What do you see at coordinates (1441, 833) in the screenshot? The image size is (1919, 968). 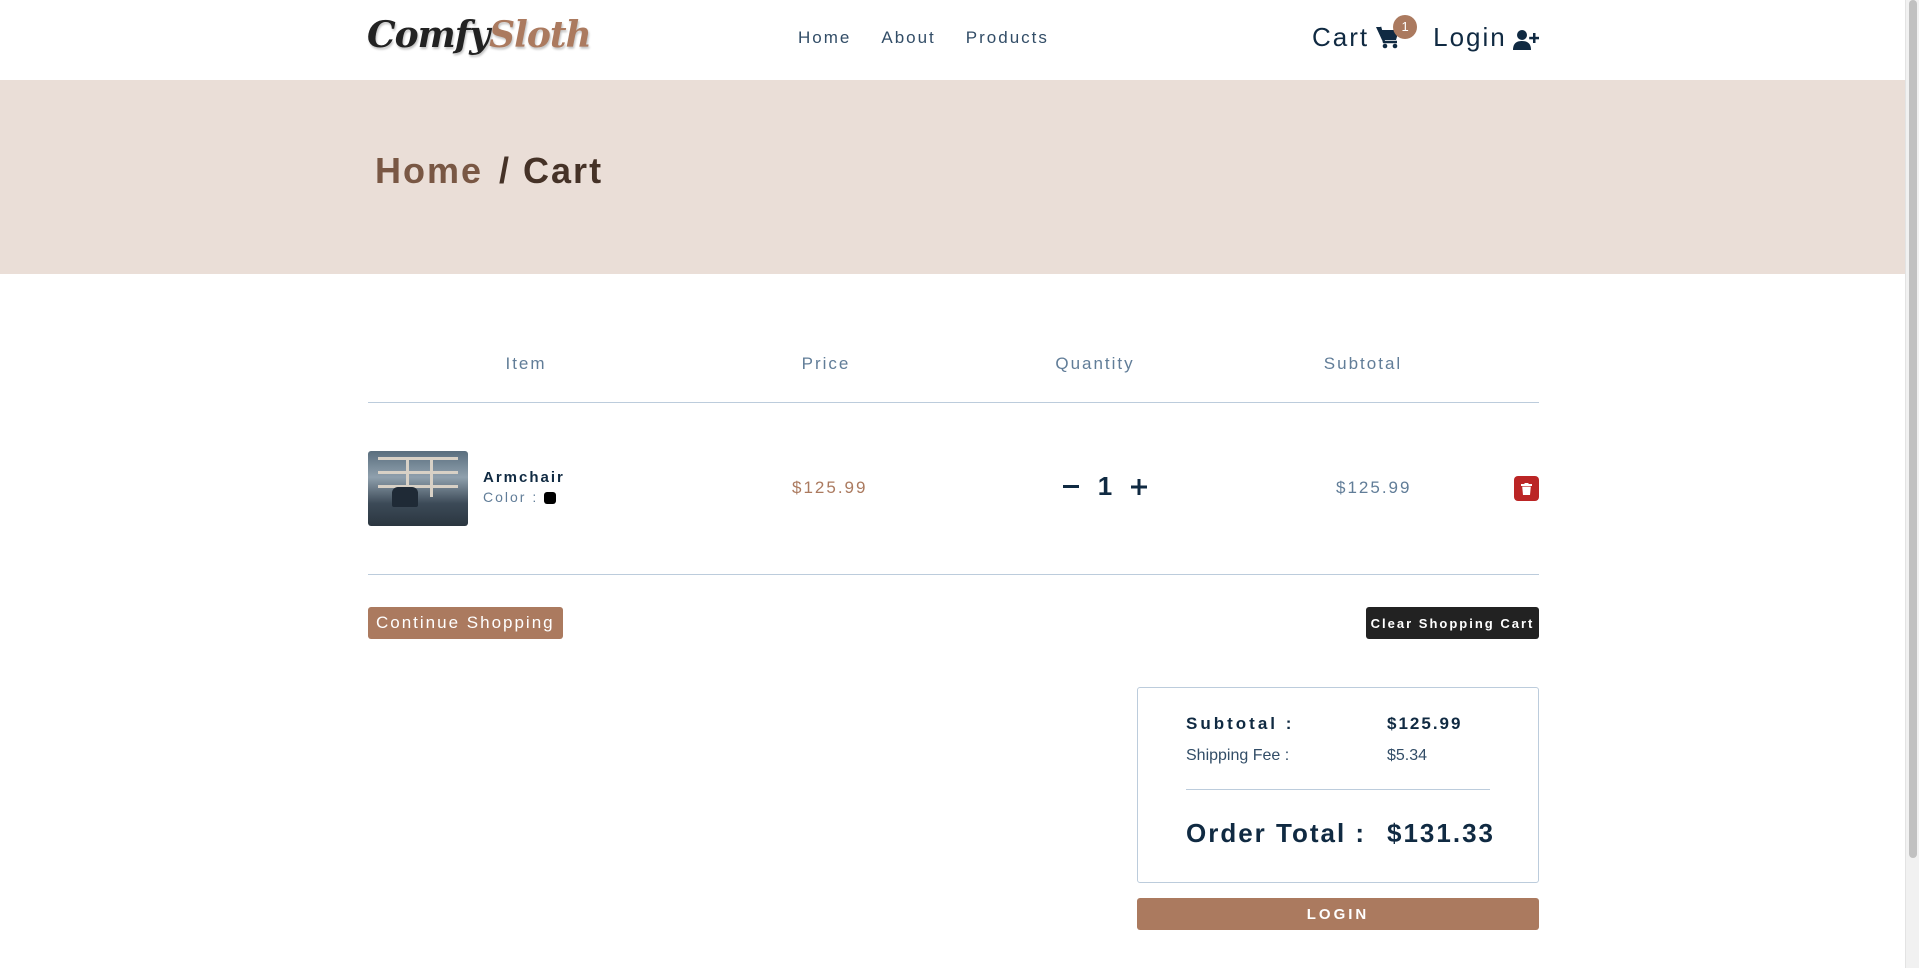 I see `order-total-value: $131.33` at bounding box center [1441, 833].